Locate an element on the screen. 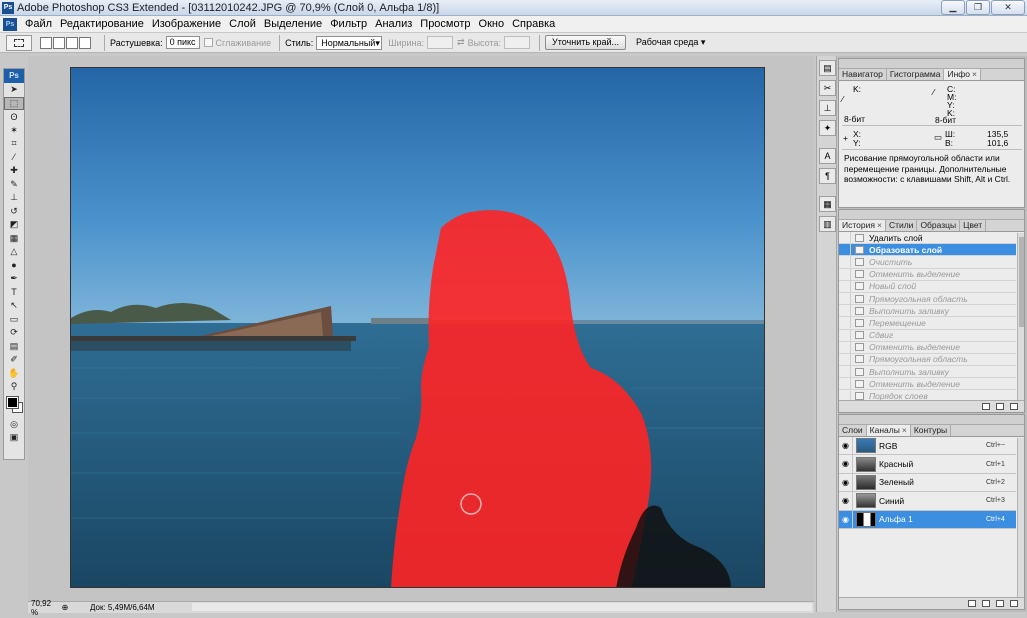 Image resolution: width=1027 pixels, height=618 pixels. paragraph-dock-icon: ¶ is located at coordinates (827, 176).